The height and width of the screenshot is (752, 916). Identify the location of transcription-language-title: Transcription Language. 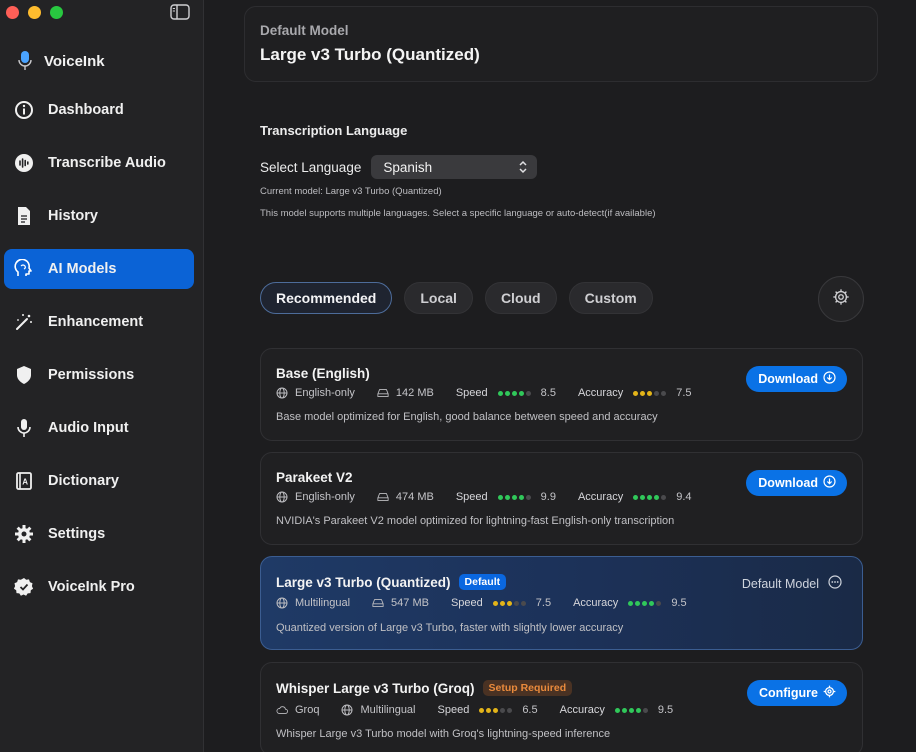
(334, 130).